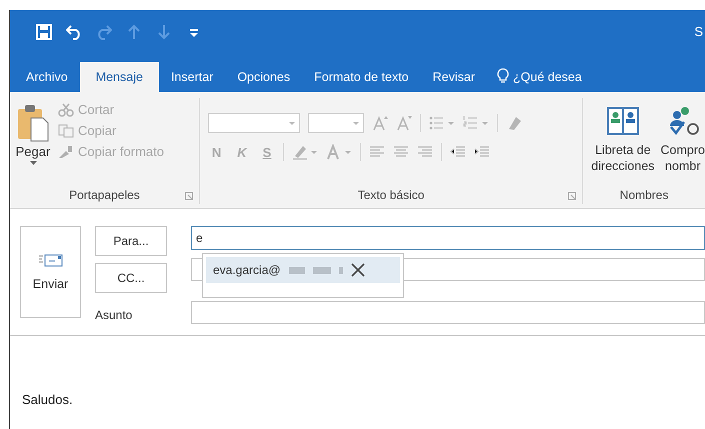  I want to click on suggestion-item: eva.garcia@, so click(303, 270).